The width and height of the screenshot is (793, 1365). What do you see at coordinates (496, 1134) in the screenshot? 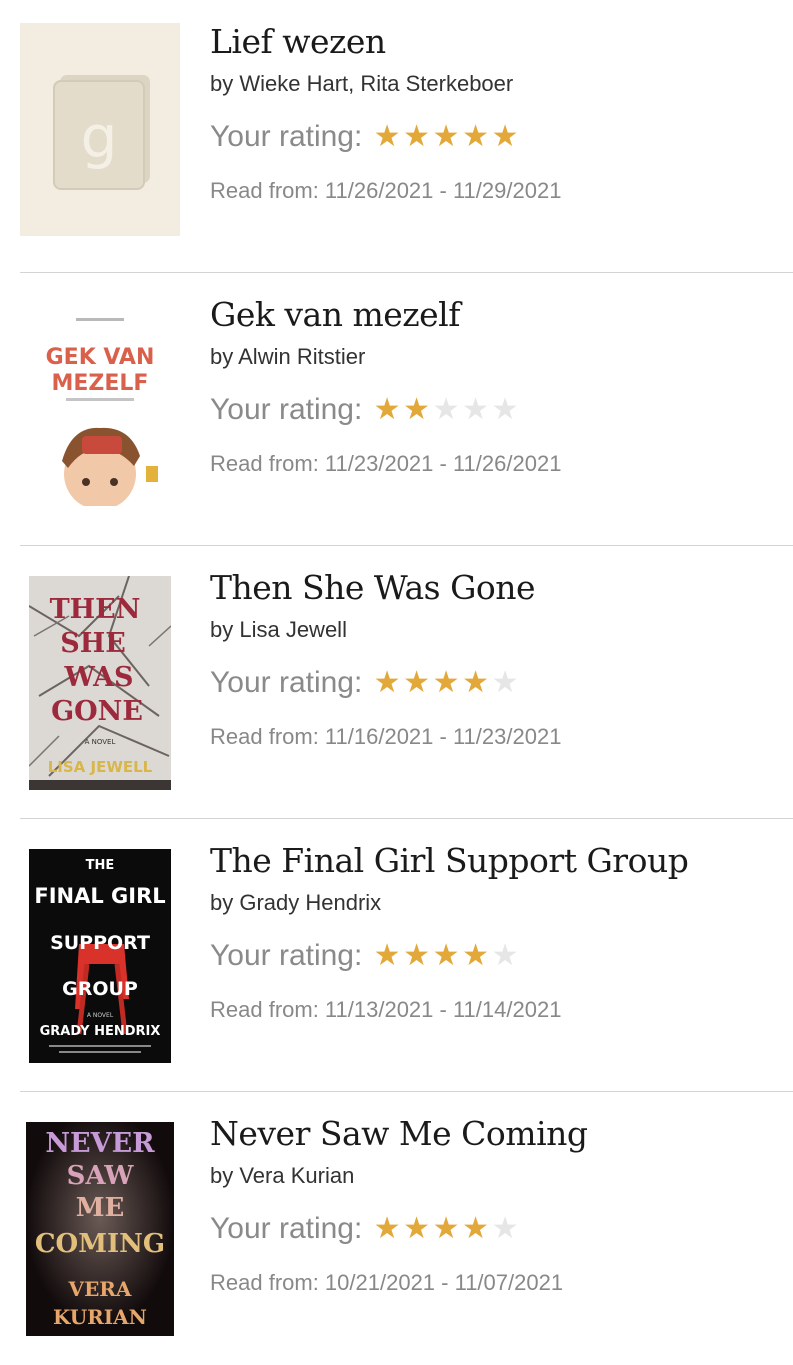
I see `book-title: Never Saw Me Coming` at bounding box center [496, 1134].